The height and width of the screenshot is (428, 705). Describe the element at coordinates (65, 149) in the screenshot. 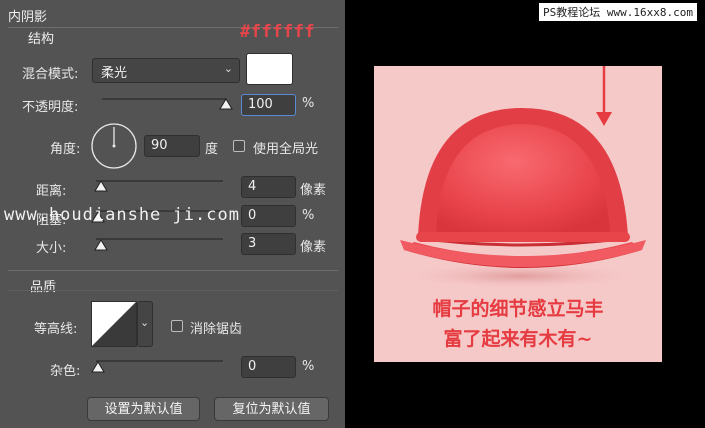

I see `angle-label: 角度:` at that location.